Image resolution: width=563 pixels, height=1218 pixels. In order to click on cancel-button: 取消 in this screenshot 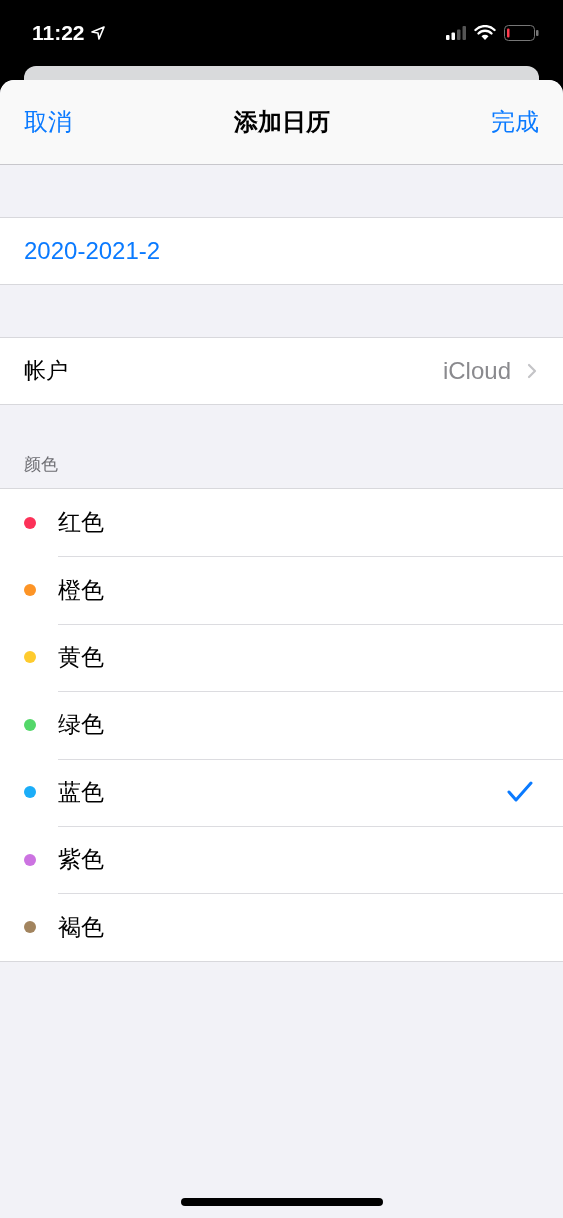, I will do `click(48, 122)`.